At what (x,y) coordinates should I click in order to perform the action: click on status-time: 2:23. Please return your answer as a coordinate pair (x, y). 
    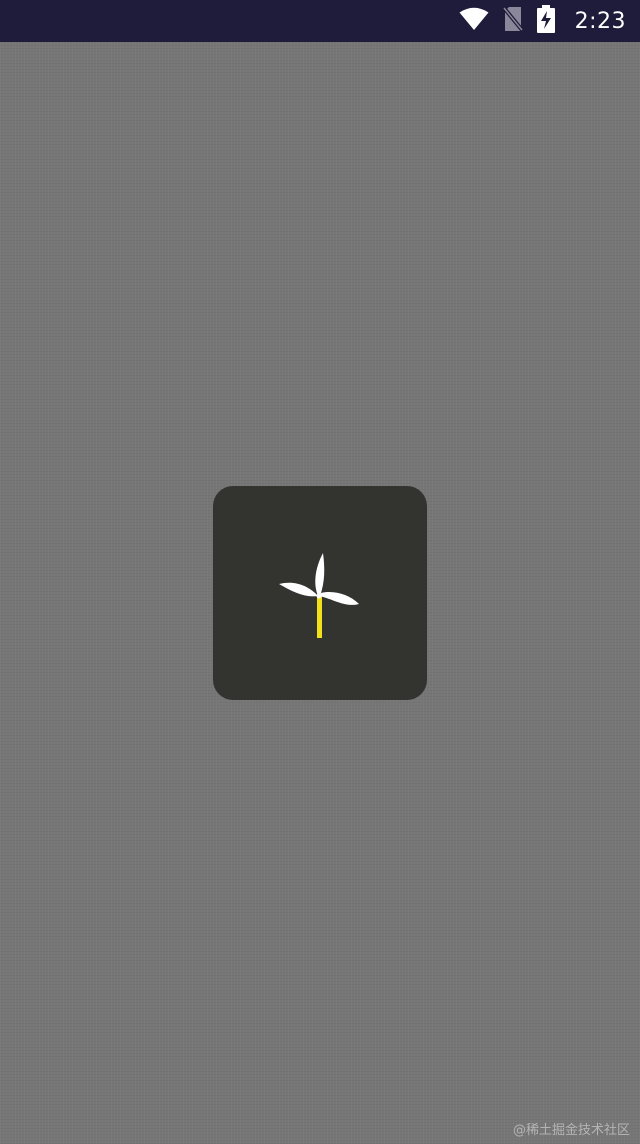
    Looking at the image, I should click on (600, 21).